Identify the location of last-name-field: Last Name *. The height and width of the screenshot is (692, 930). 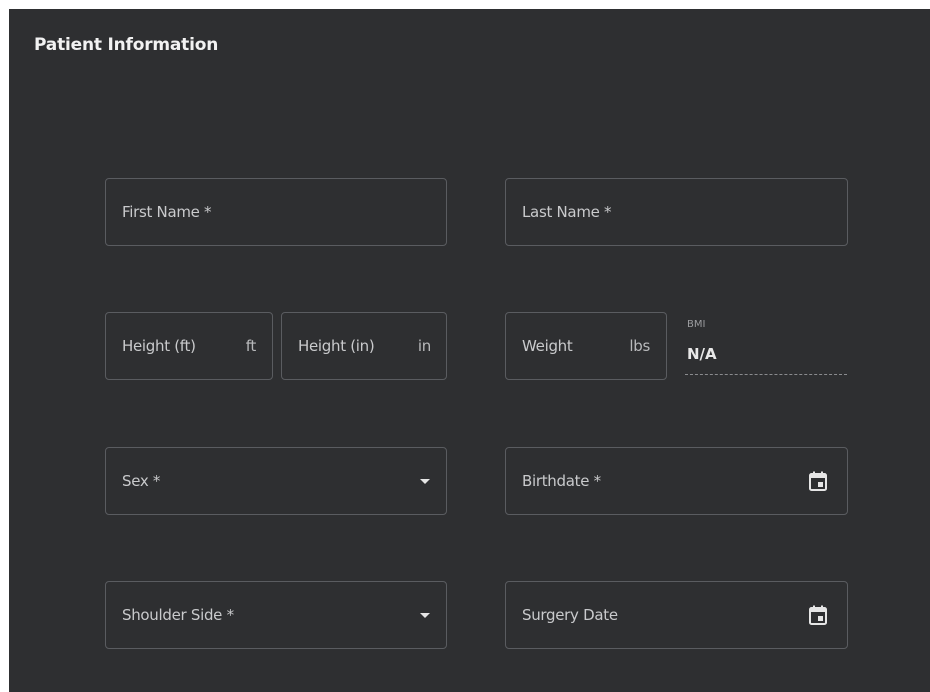
(676, 212).